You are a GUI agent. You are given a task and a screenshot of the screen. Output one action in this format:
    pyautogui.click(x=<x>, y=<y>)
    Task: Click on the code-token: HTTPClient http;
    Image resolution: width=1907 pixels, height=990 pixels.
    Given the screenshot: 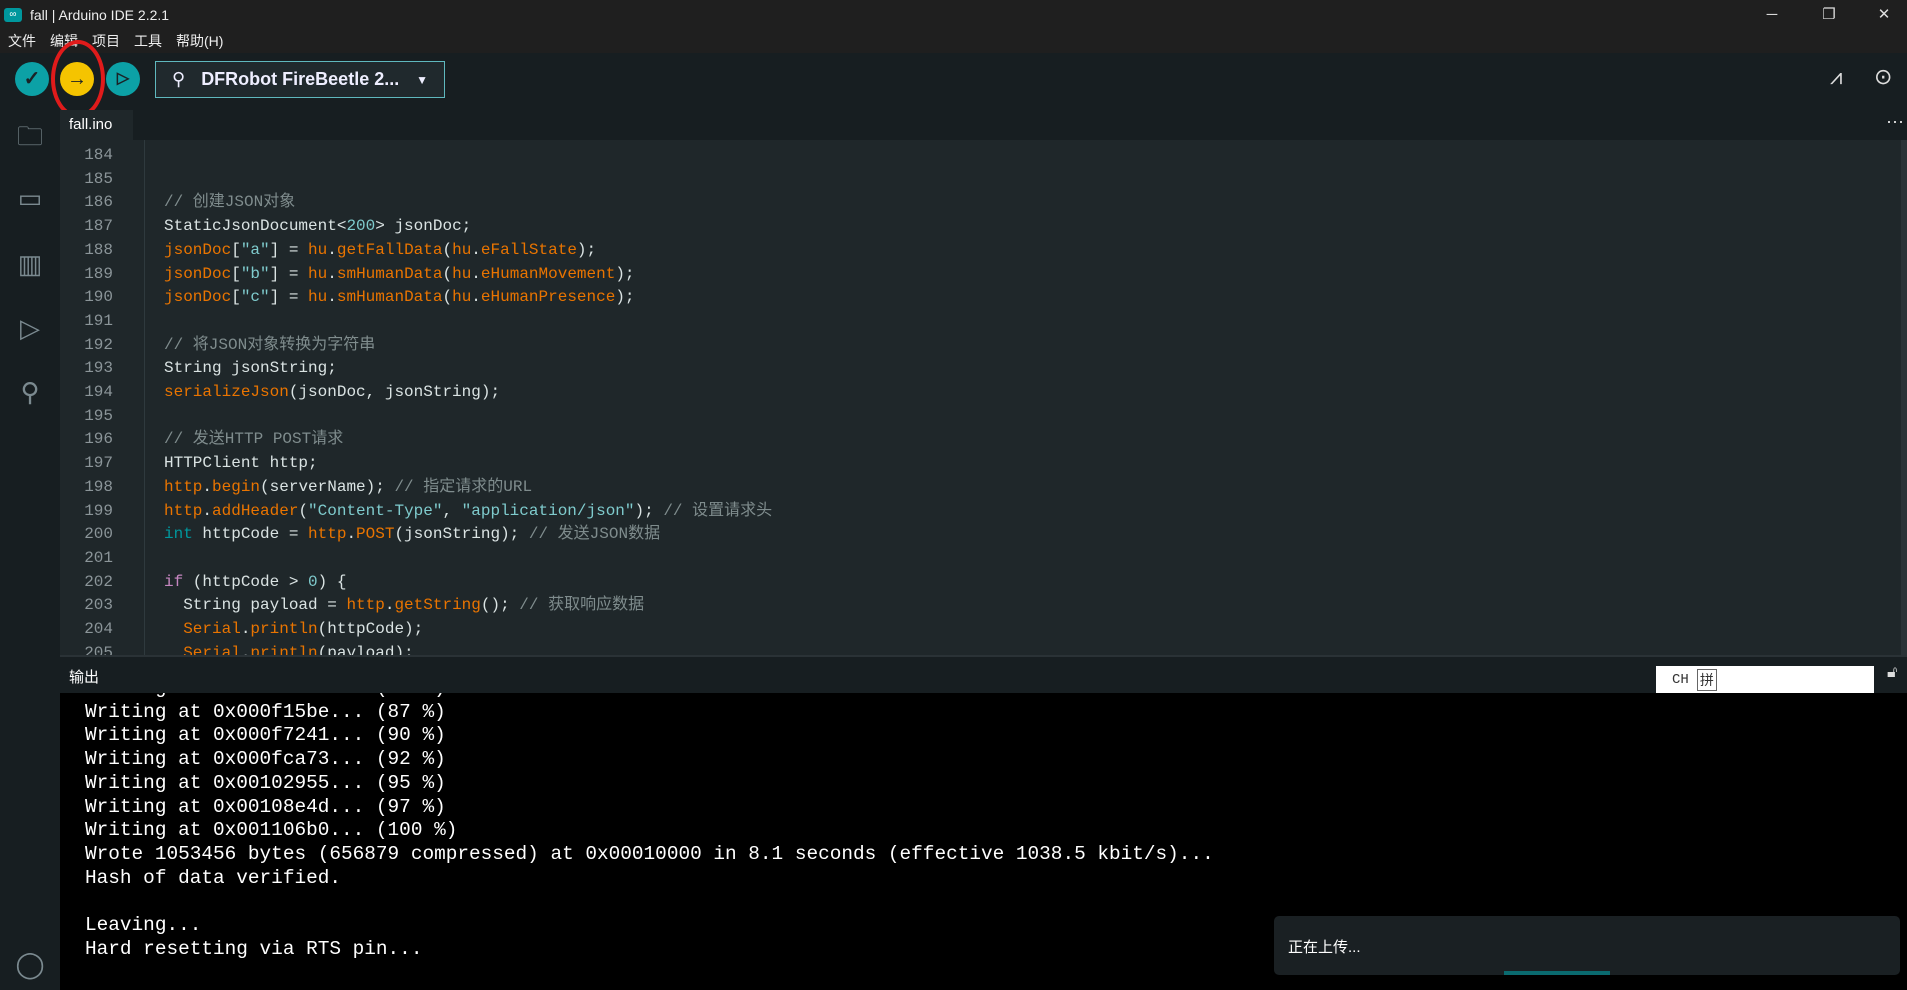 What is the action you would take?
    pyautogui.click(x=241, y=463)
    